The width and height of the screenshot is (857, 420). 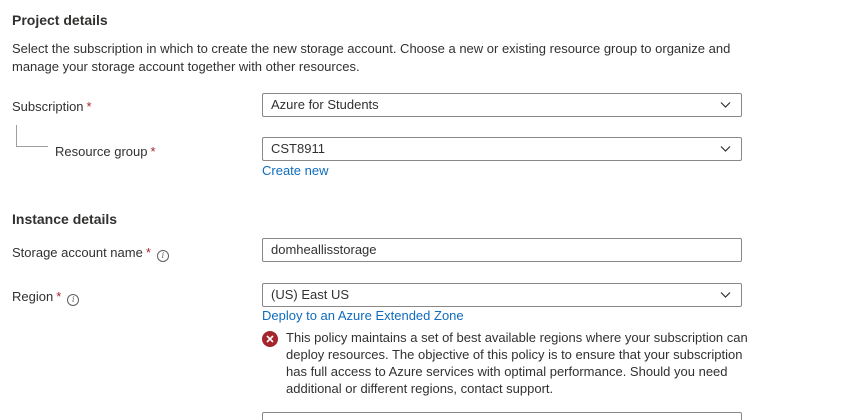 I want to click on subscription-value: Azure for Students, so click(x=325, y=104).